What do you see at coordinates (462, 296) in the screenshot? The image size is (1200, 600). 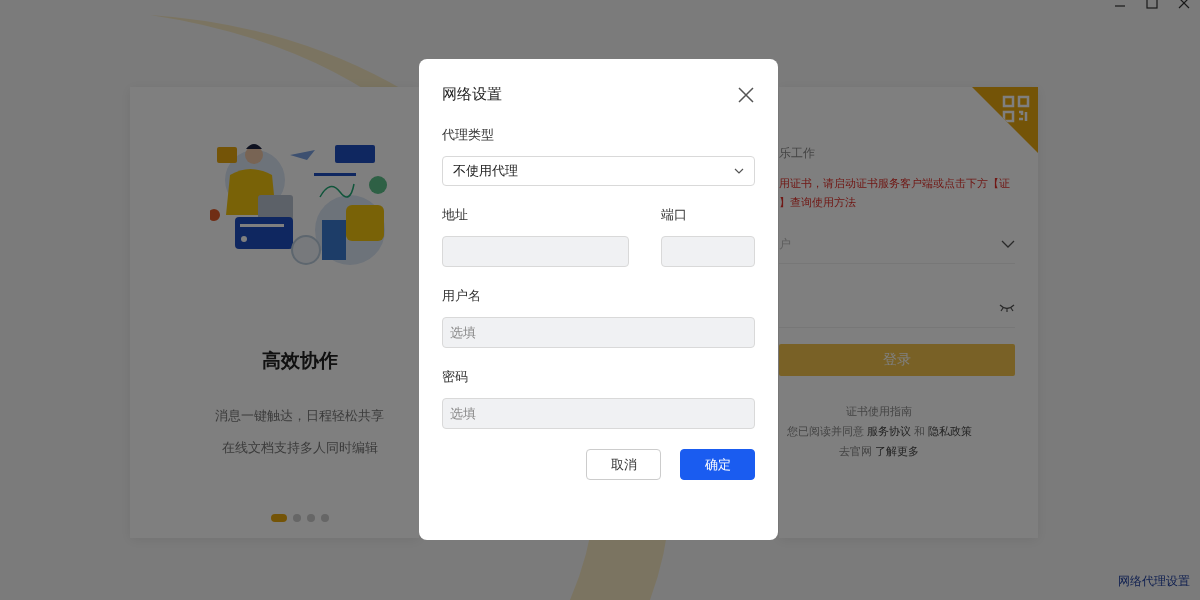 I see `field-label: 用户名` at bounding box center [462, 296].